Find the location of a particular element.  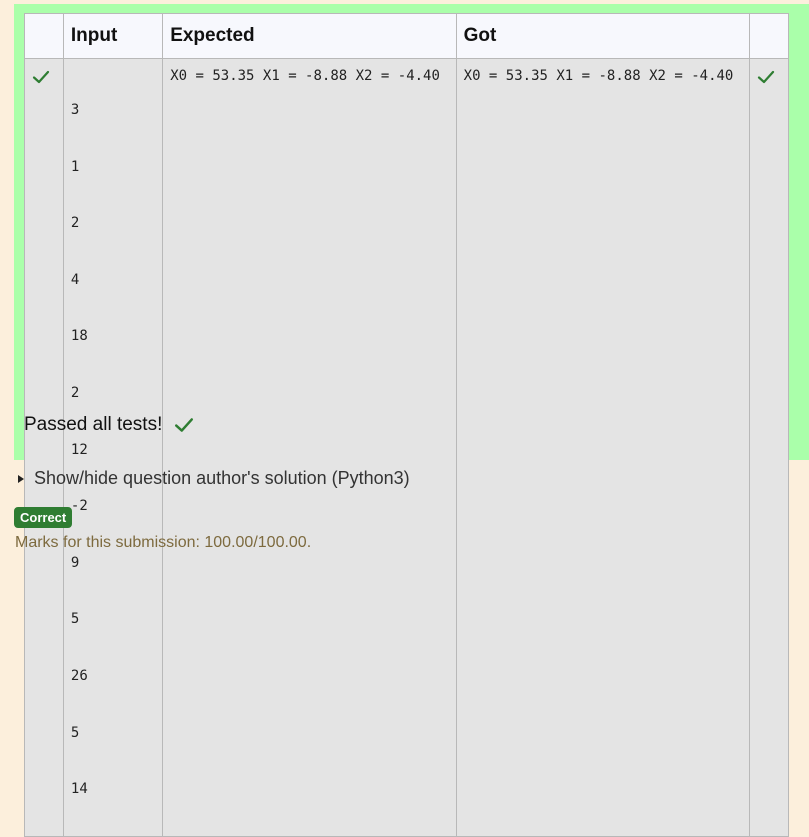

disclosure-triangle-icon is located at coordinates (21, 478).